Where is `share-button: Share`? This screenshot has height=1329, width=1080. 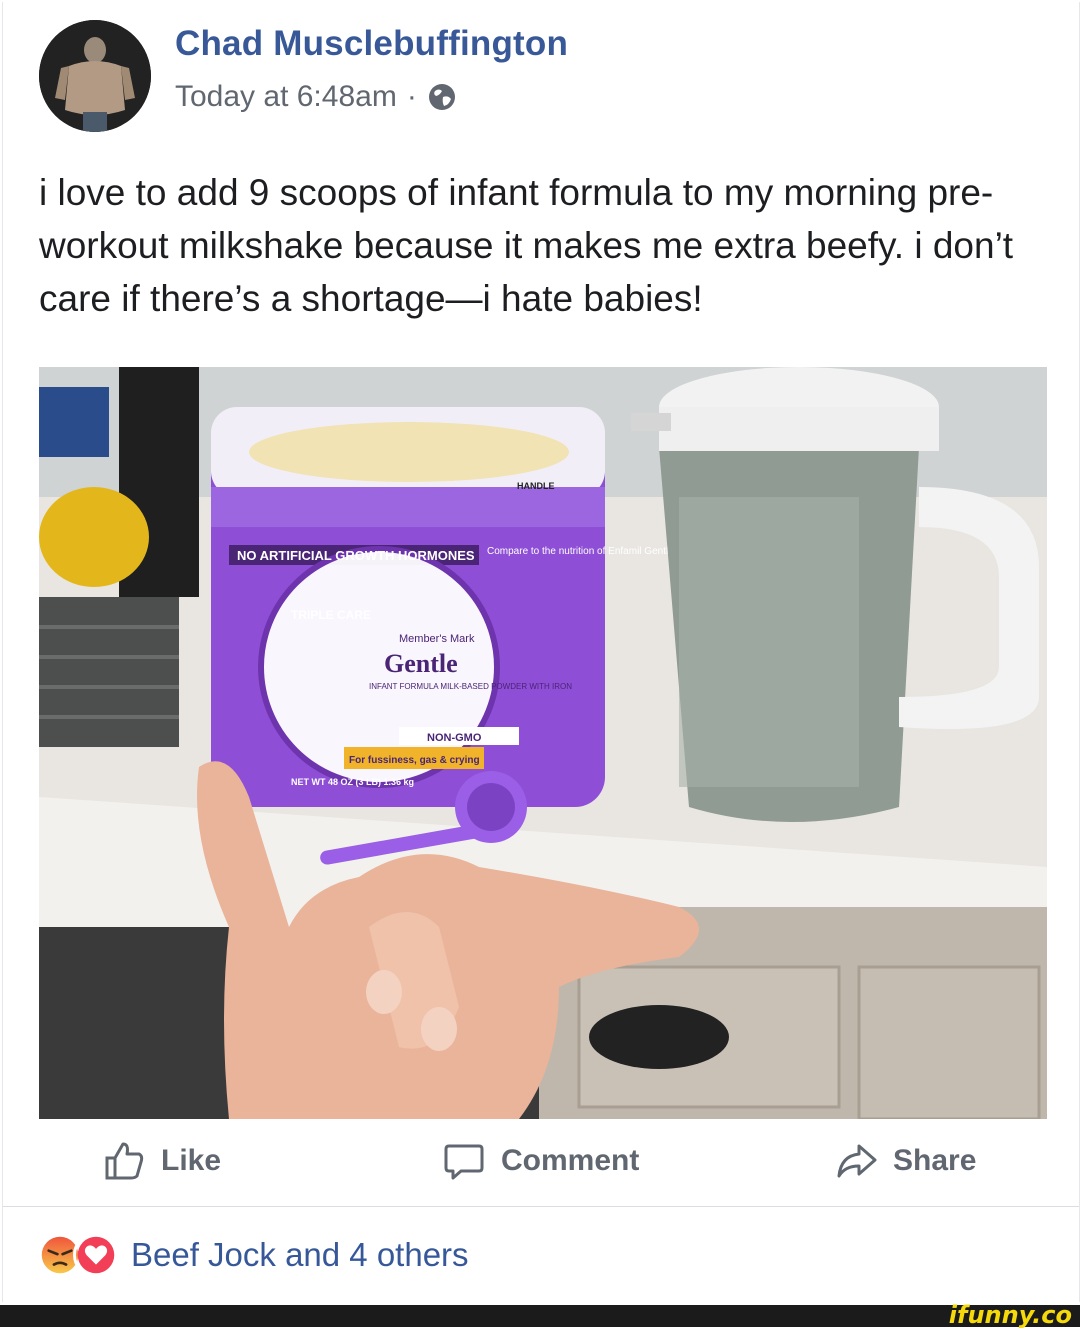 share-button: Share is located at coordinates (905, 1161).